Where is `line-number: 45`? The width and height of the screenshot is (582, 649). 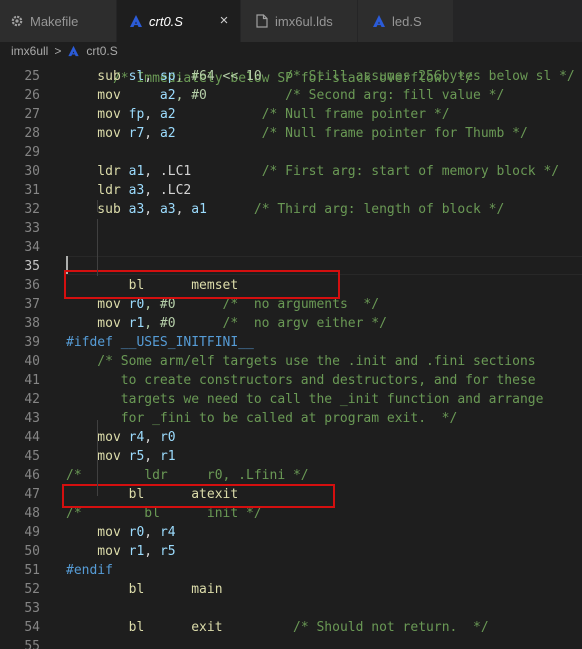
line-number: 45 is located at coordinates (32, 456).